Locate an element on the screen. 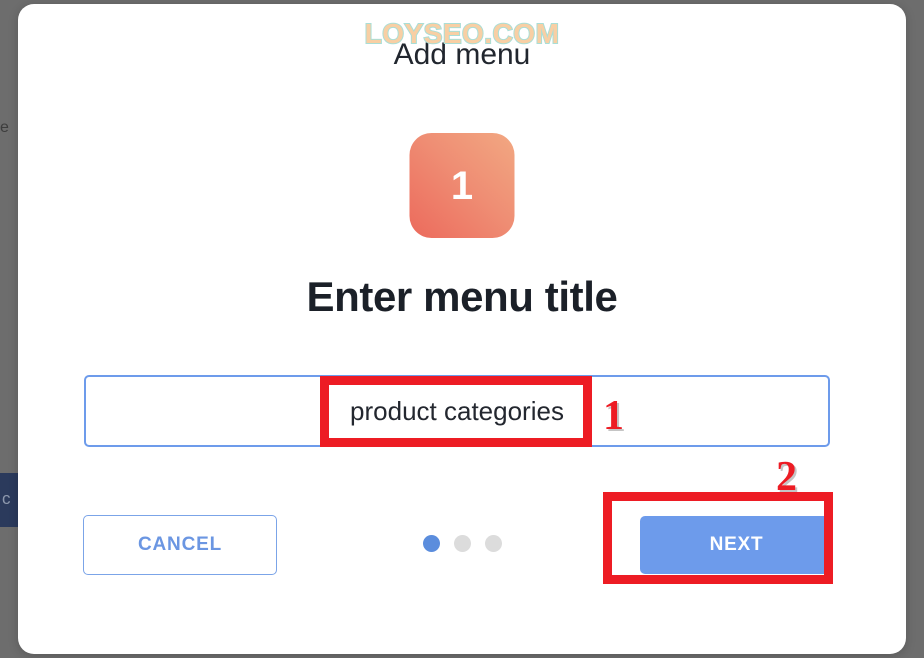  loyseo-watermark: LOYSEO.COM is located at coordinates (462, 33).